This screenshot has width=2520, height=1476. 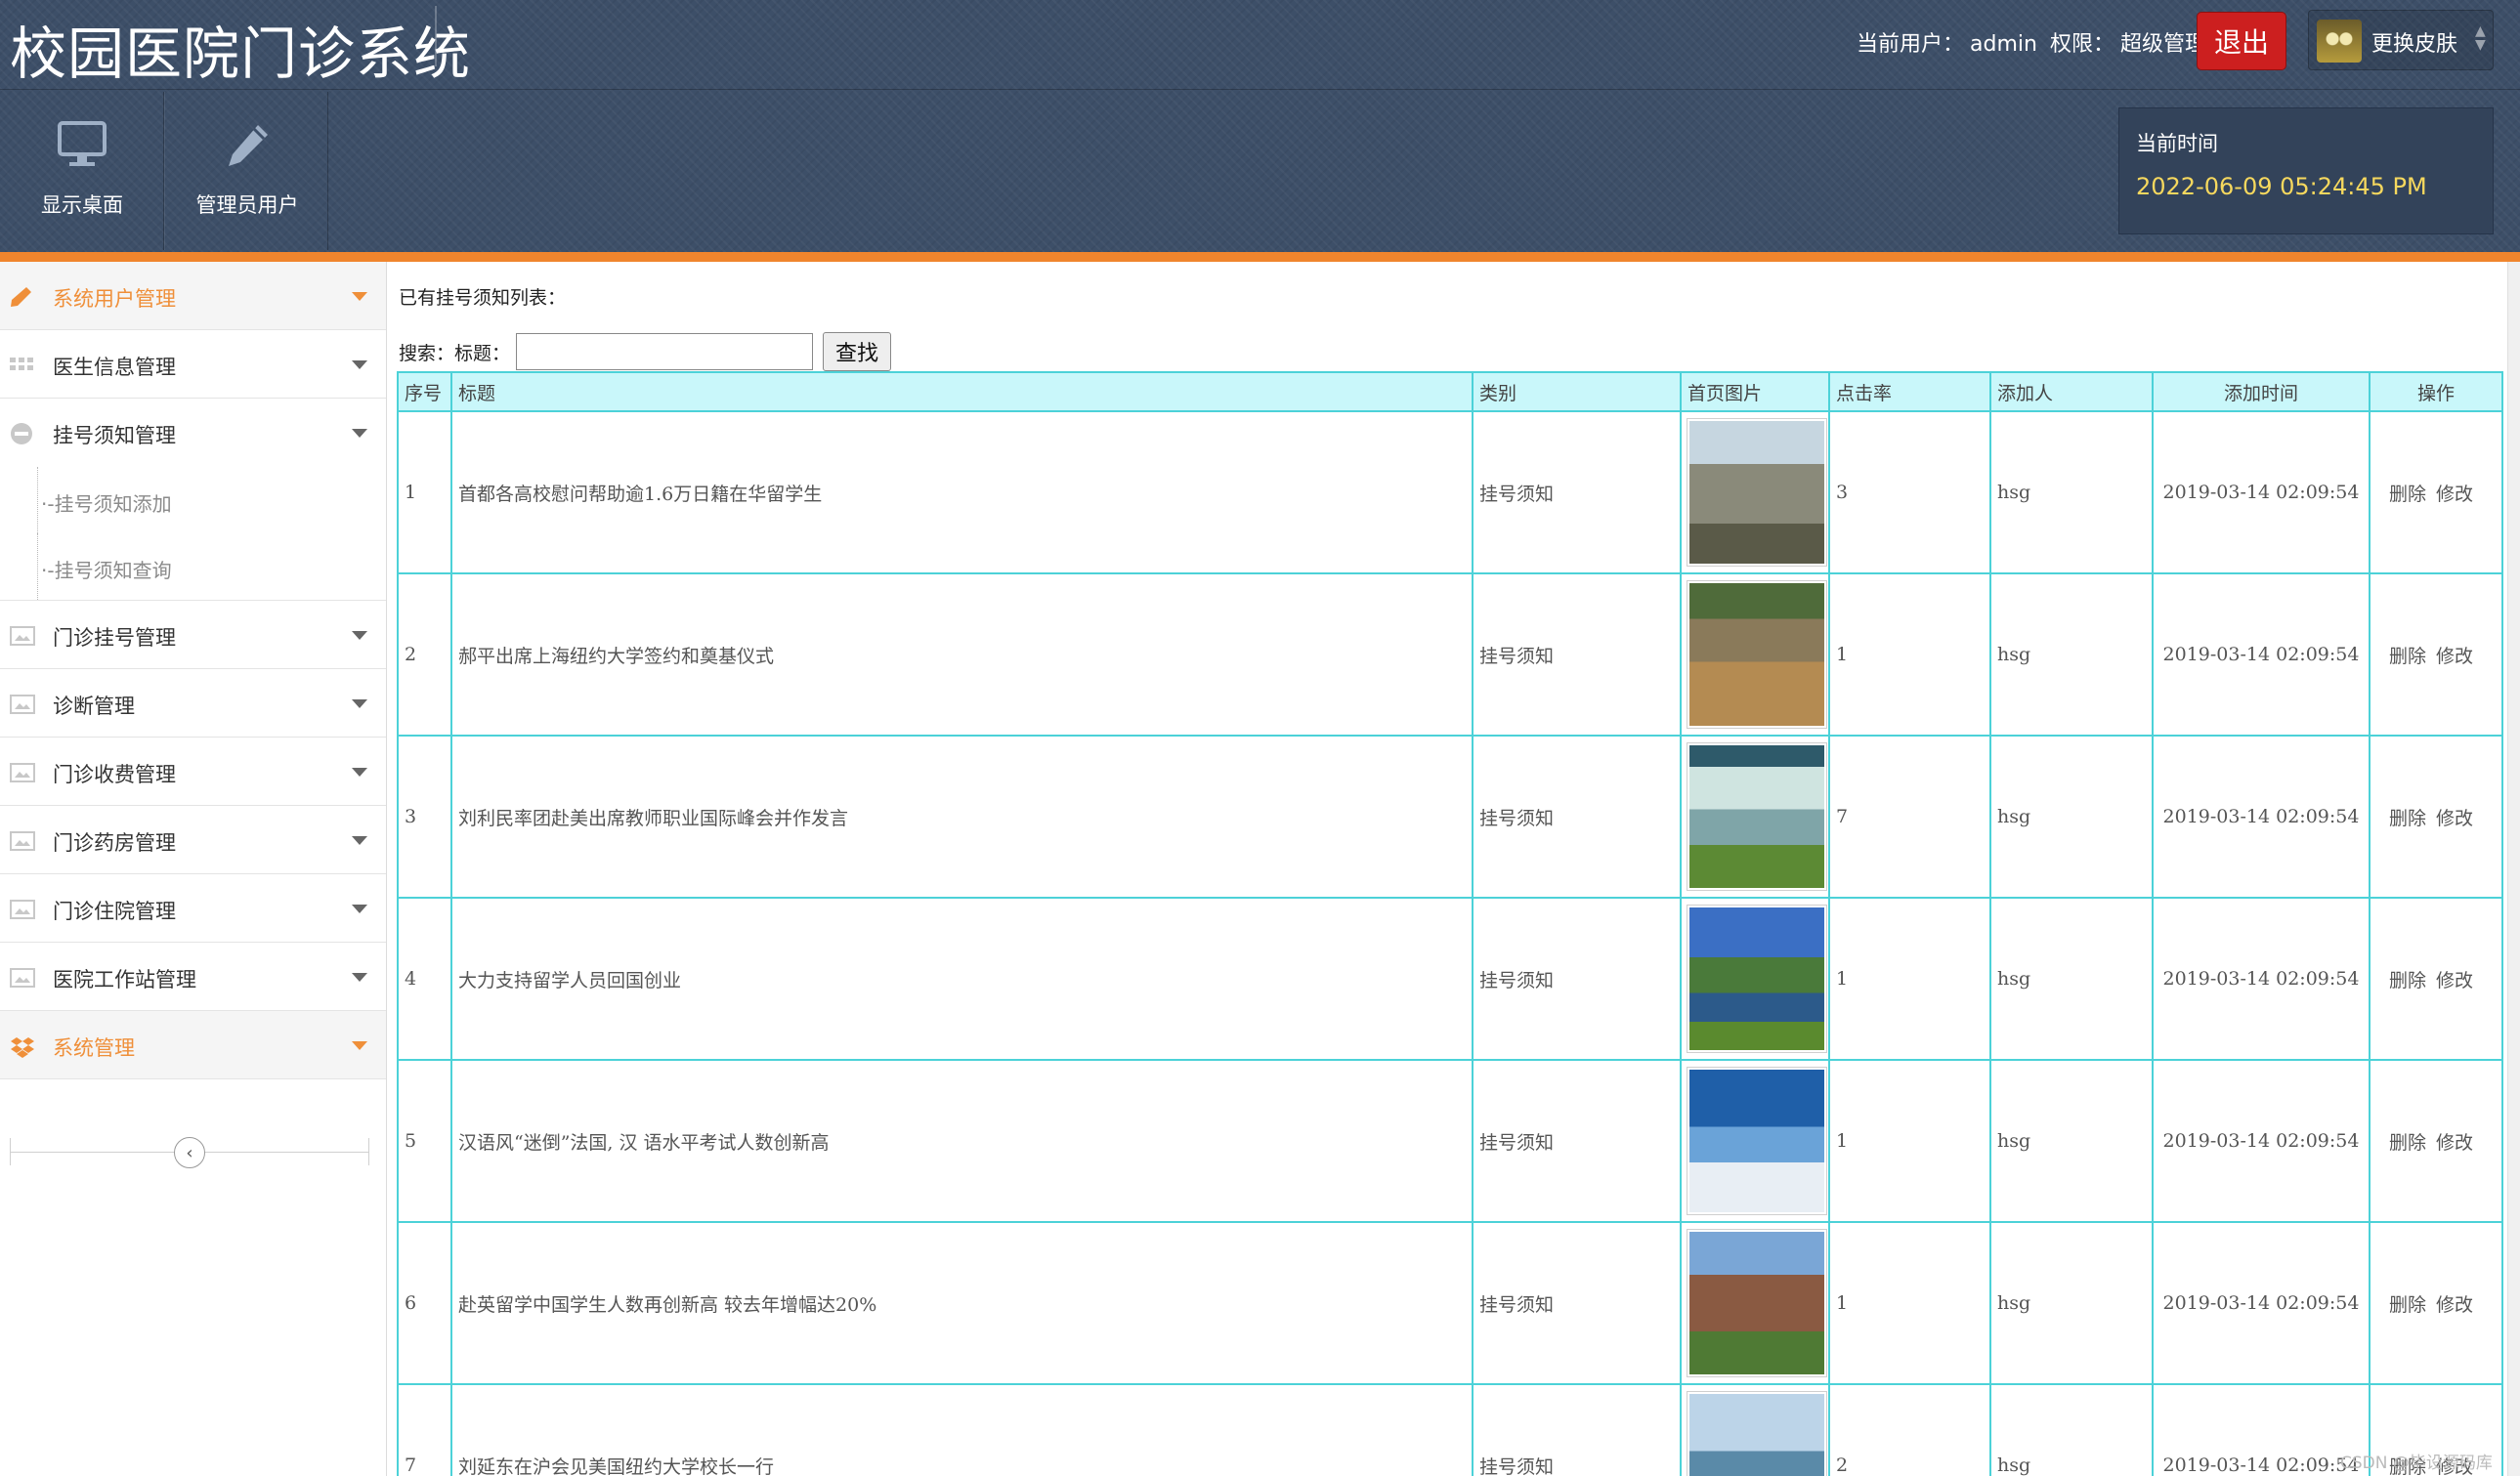 What do you see at coordinates (2241, 41) in the screenshot?
I see `logout-button: 退出` at bounding box center [2241, 41].